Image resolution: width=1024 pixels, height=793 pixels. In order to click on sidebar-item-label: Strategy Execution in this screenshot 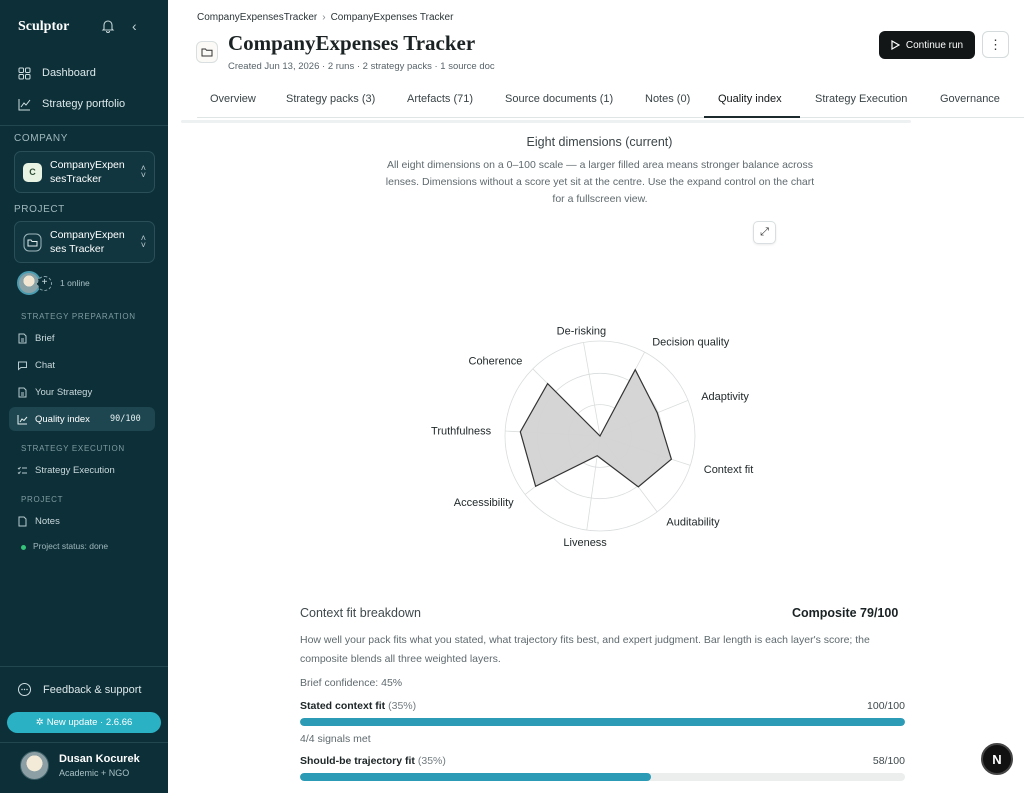, I will do `click(75, 470)`.